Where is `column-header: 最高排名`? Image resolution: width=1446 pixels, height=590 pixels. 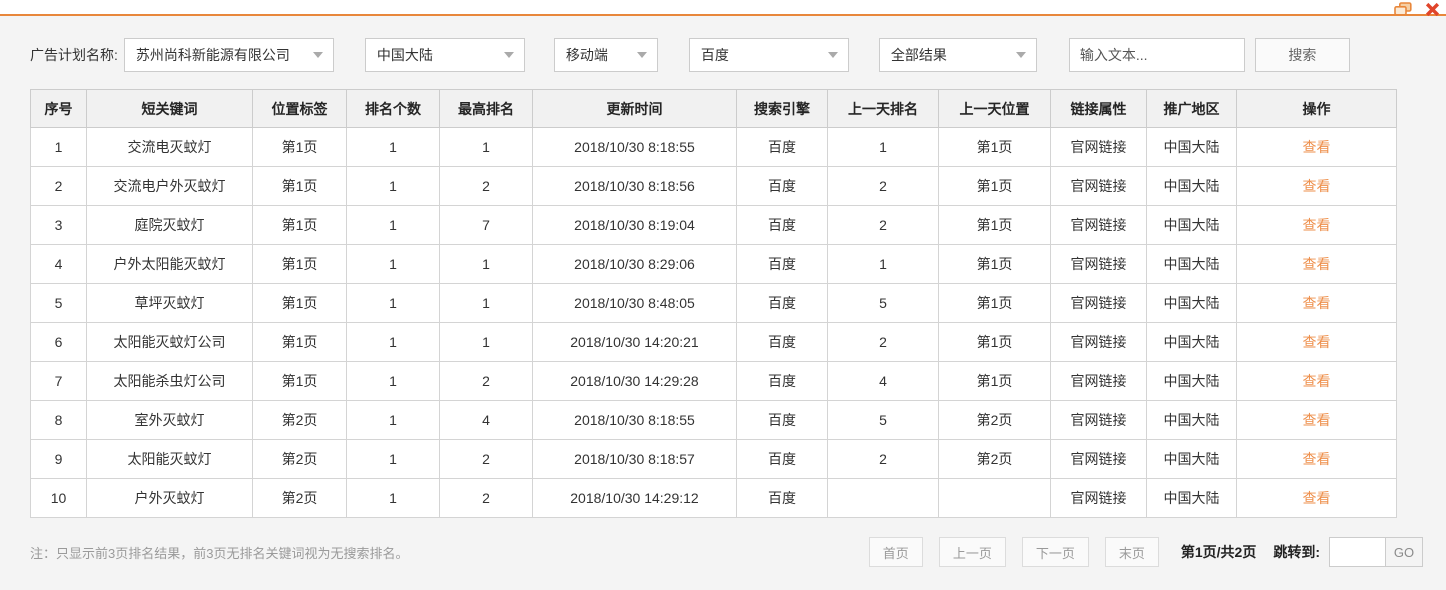
column-header: 最高排名 is located at coordinates (486, 108).